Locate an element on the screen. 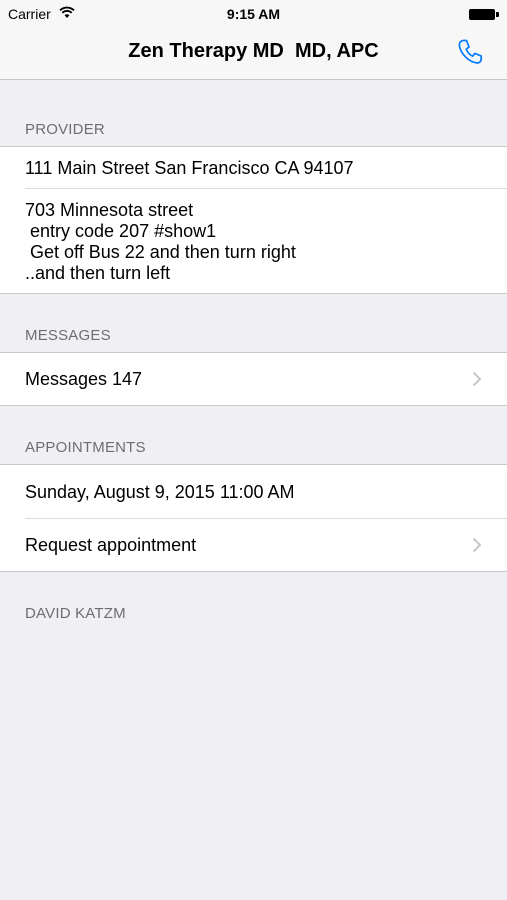 This screenshot has width=507, height=900. phone-icon is located at coordinates (470, 51).